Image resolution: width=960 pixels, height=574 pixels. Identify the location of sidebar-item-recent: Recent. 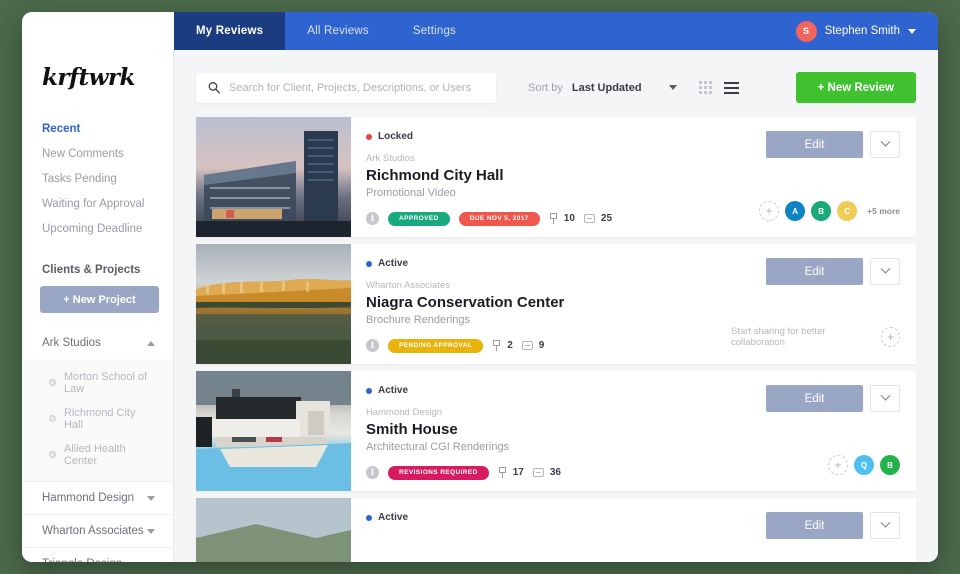
(97, 129).